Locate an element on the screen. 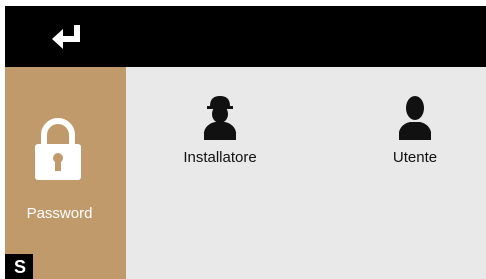 The image size is (486, 279). user-button: Utente is located at coordinates (415, 134).